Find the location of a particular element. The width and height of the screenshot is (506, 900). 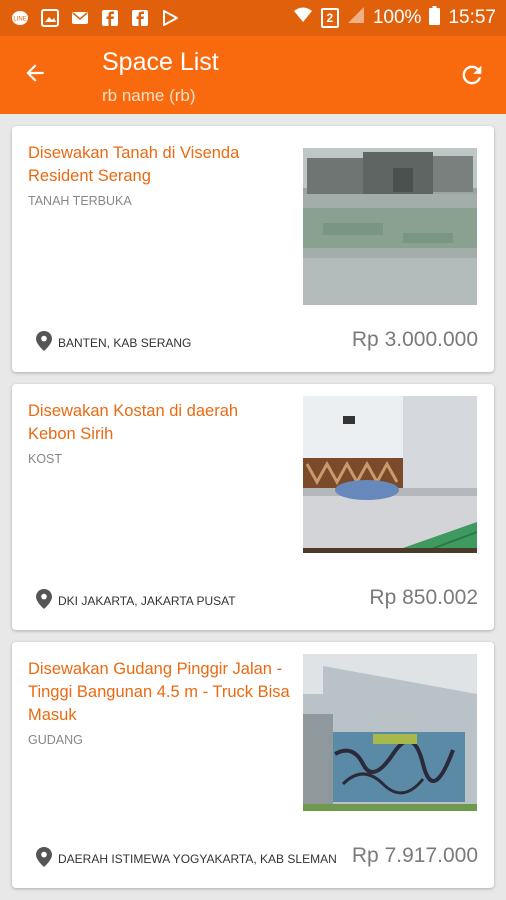

wifi-icon is located at coordinates (303, 18).